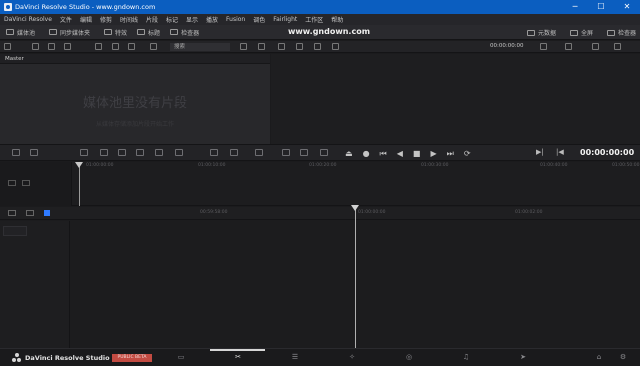 This screenshot has width=640, height=366. What do you see at coordinates (28, 19) in the screenshot?
I see `menu-davinci: DaVinci Resolve` at bounding box center [28, 19].